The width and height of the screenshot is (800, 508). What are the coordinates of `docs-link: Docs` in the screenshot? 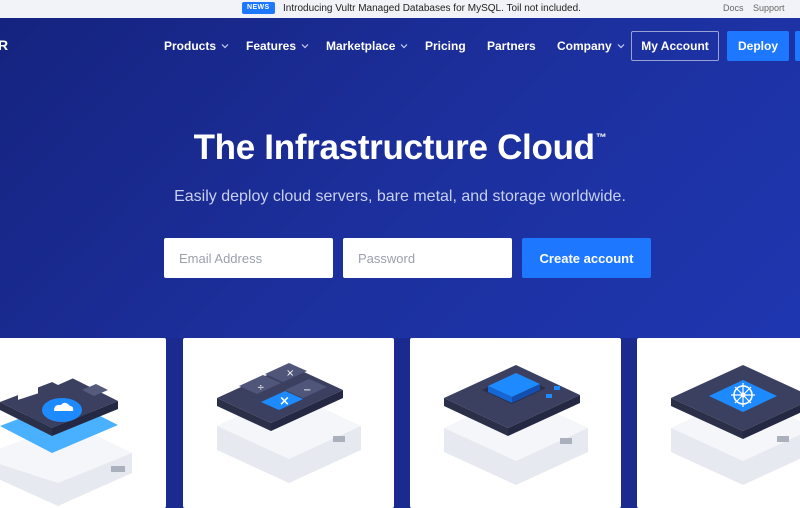 It's located at (733, 8).